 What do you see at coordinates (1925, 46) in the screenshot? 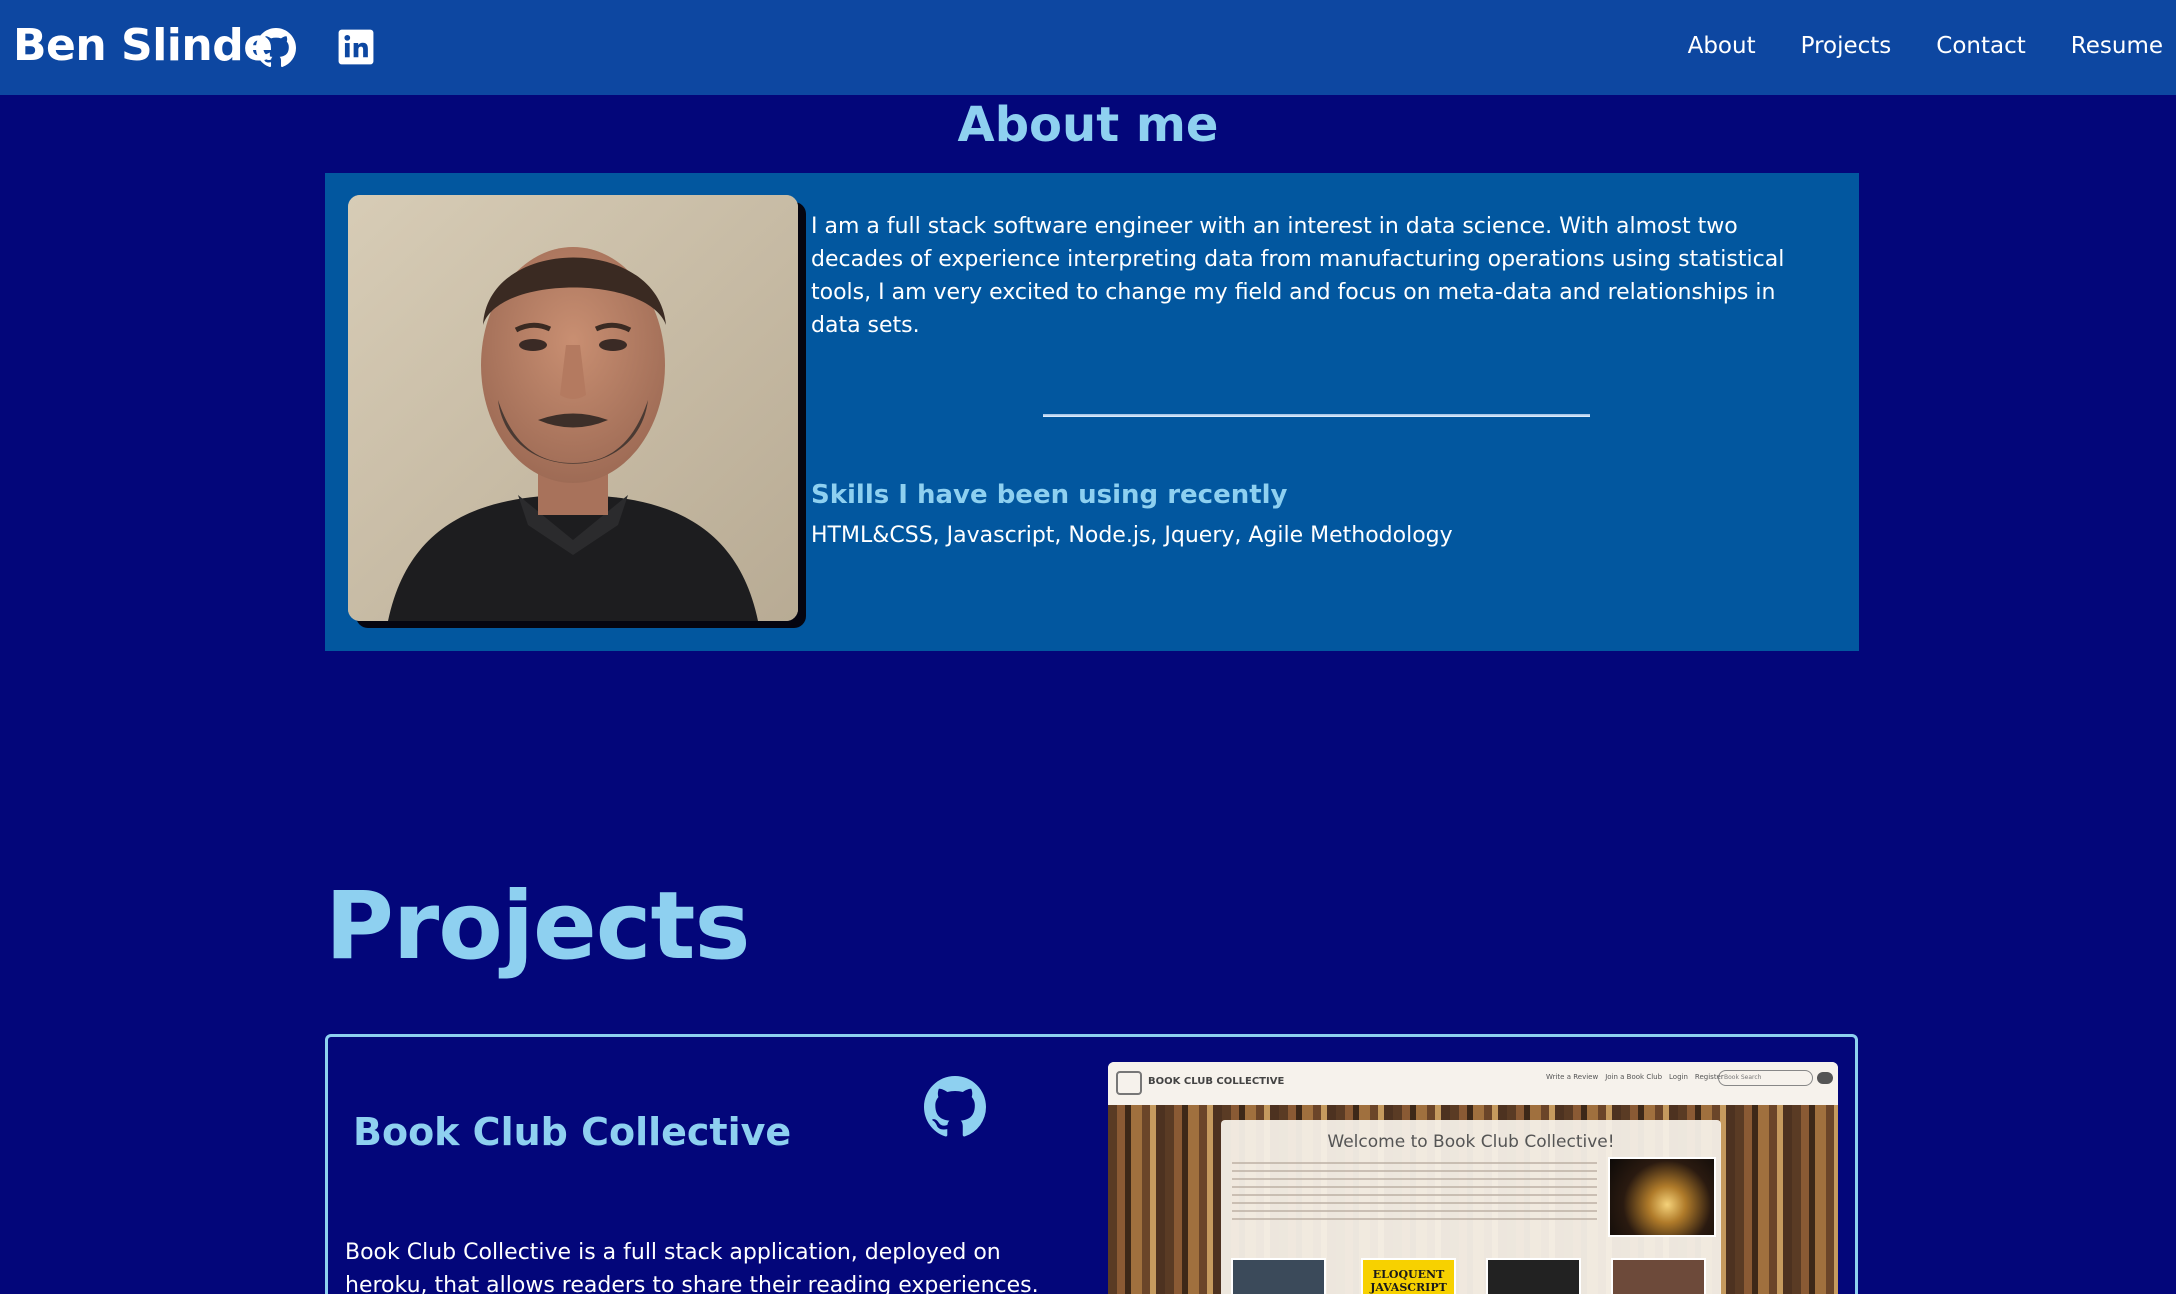
I see `main-nav: About Projects Contact Resume` at bounding box center [1925, 46].